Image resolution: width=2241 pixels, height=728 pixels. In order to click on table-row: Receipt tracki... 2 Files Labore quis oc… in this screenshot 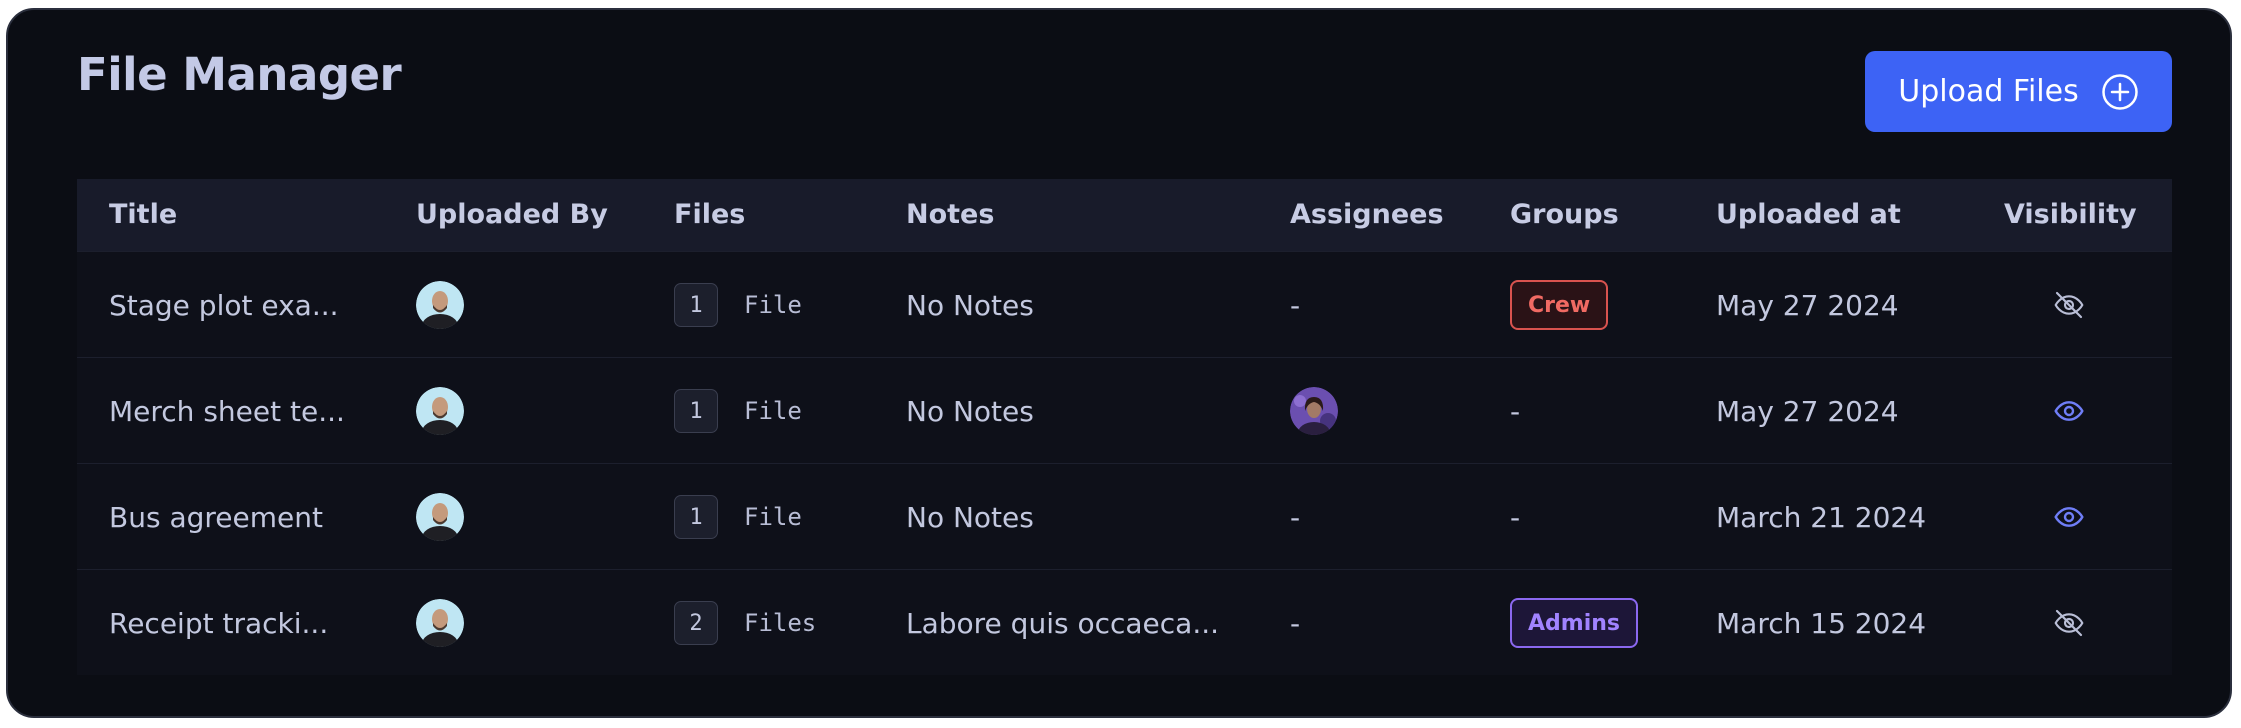, I will do `click(1124, 622)`.